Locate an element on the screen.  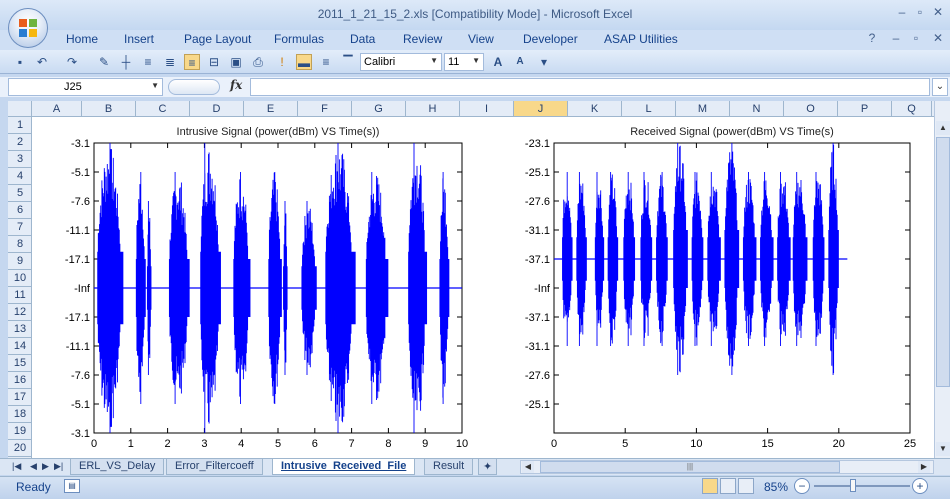
row-header-16: 16 is located at coordinates (19, 380).